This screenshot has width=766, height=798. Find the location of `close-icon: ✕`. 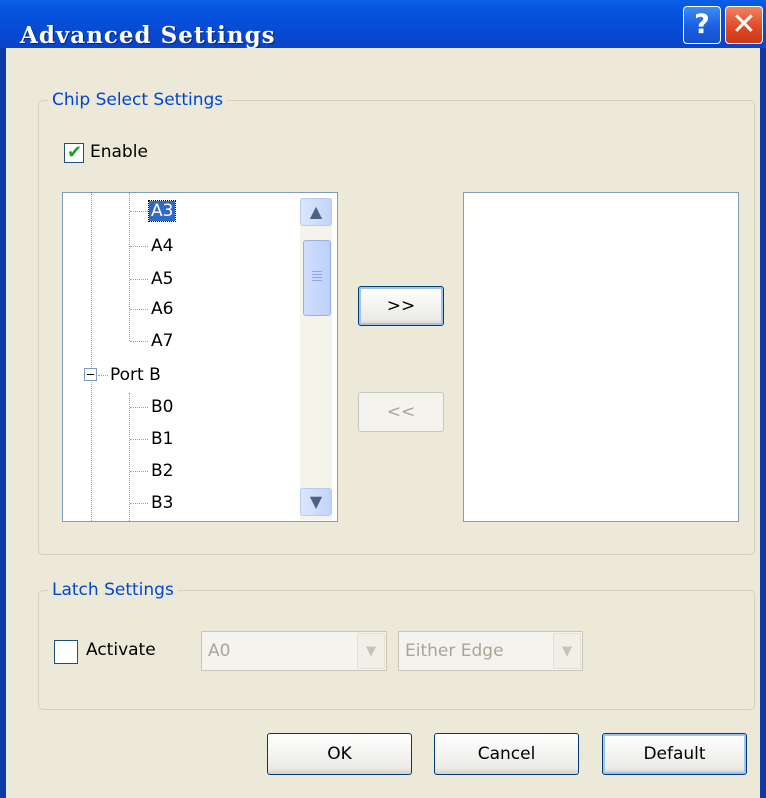

close-icon: ✕ is located at coordinates (744, 24).